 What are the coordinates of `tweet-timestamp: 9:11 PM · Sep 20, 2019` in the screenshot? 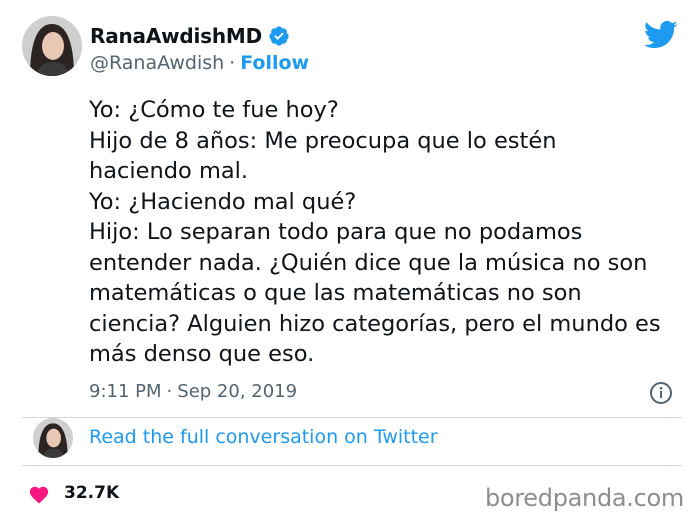 It's located at (193, 391).